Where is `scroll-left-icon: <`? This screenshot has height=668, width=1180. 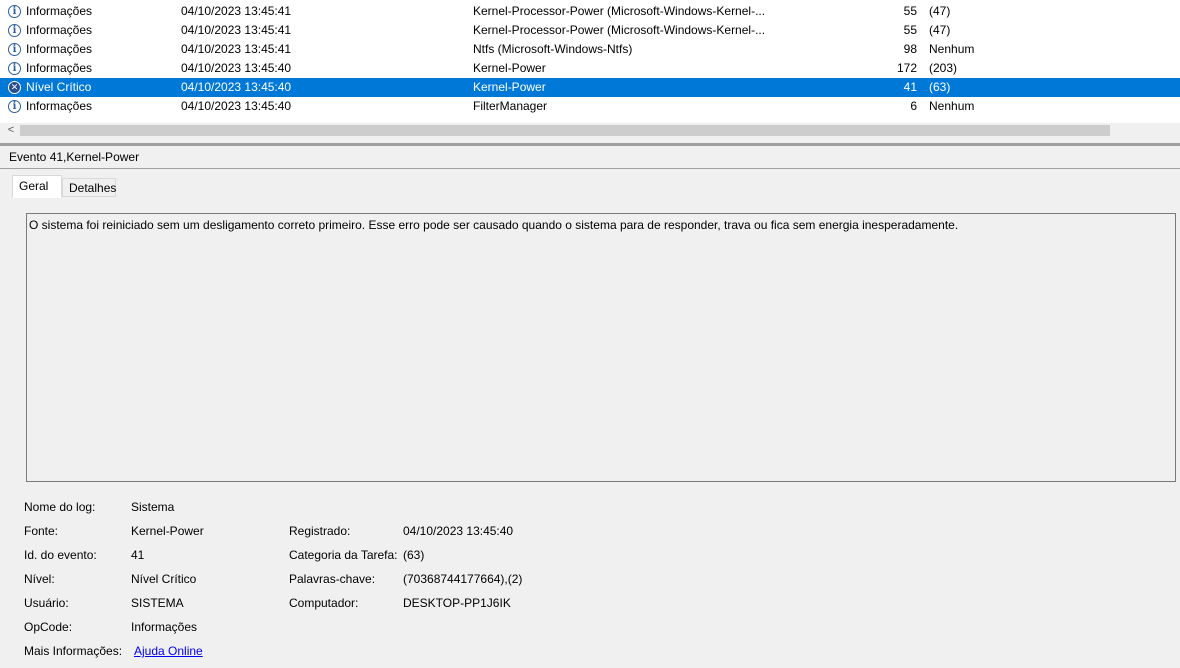
scroll-left-icon: < is located at coordinates (11, 130).